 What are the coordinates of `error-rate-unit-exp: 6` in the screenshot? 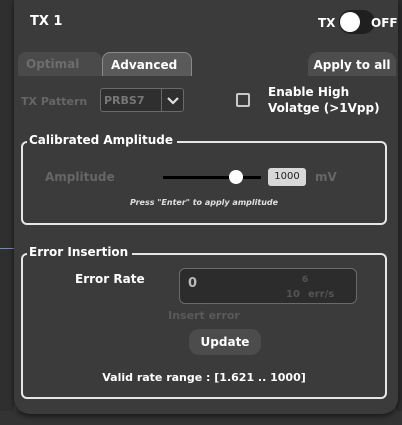 It's located at (305, 280).